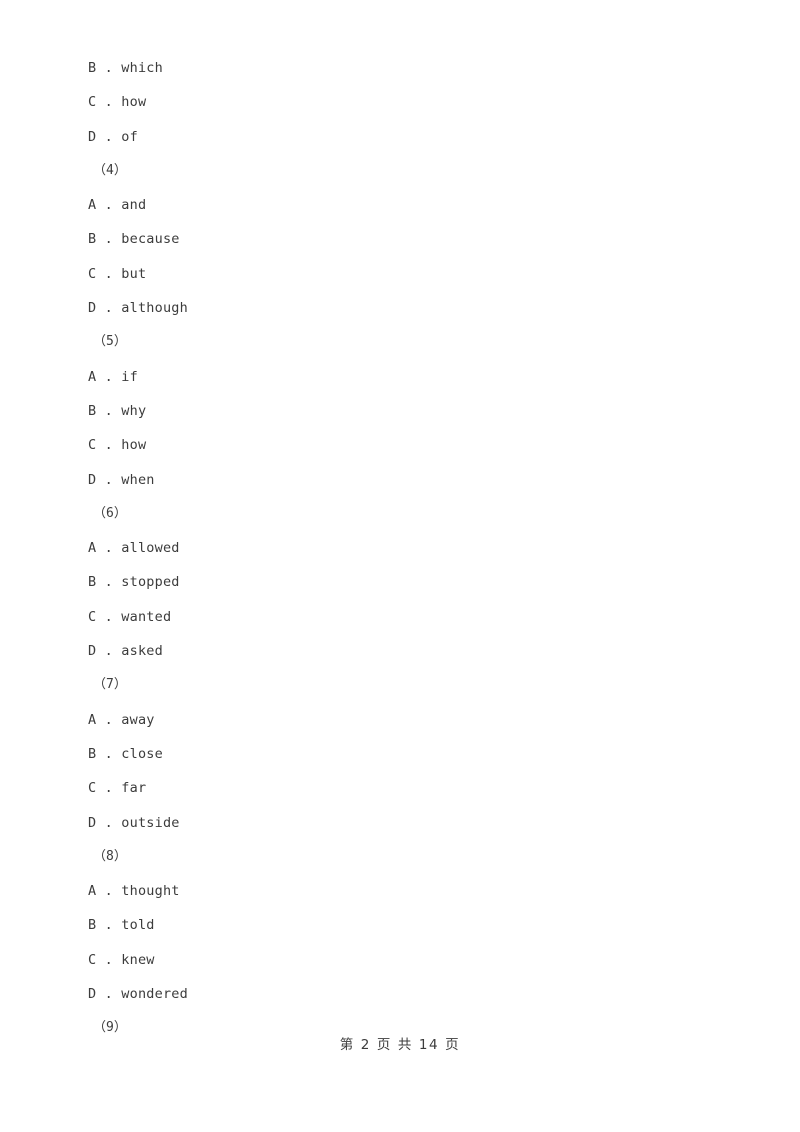 Image resolution: width=800 pixels, height=1132 pixels. I want to click on answer-option: C . far, so click(117, 788).